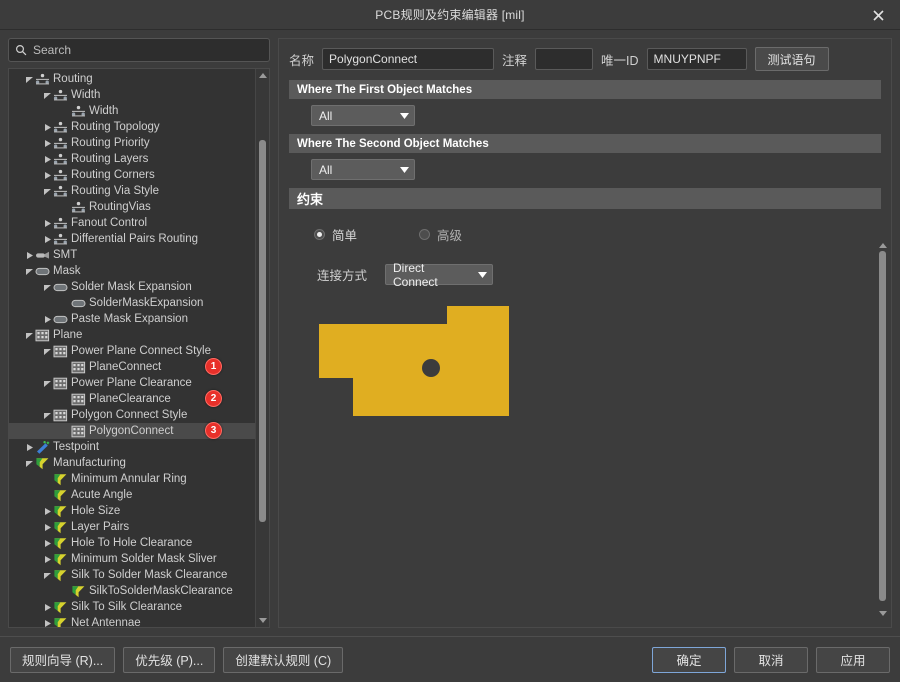 This screenshot has height=682, width=900. What do you see at coordinates (132, 559) in the screenshot?
I see `tree-item-minimum-solder-mask-sliver: Minimum Solder Mask Sliver` at bounding box center [132, 559].